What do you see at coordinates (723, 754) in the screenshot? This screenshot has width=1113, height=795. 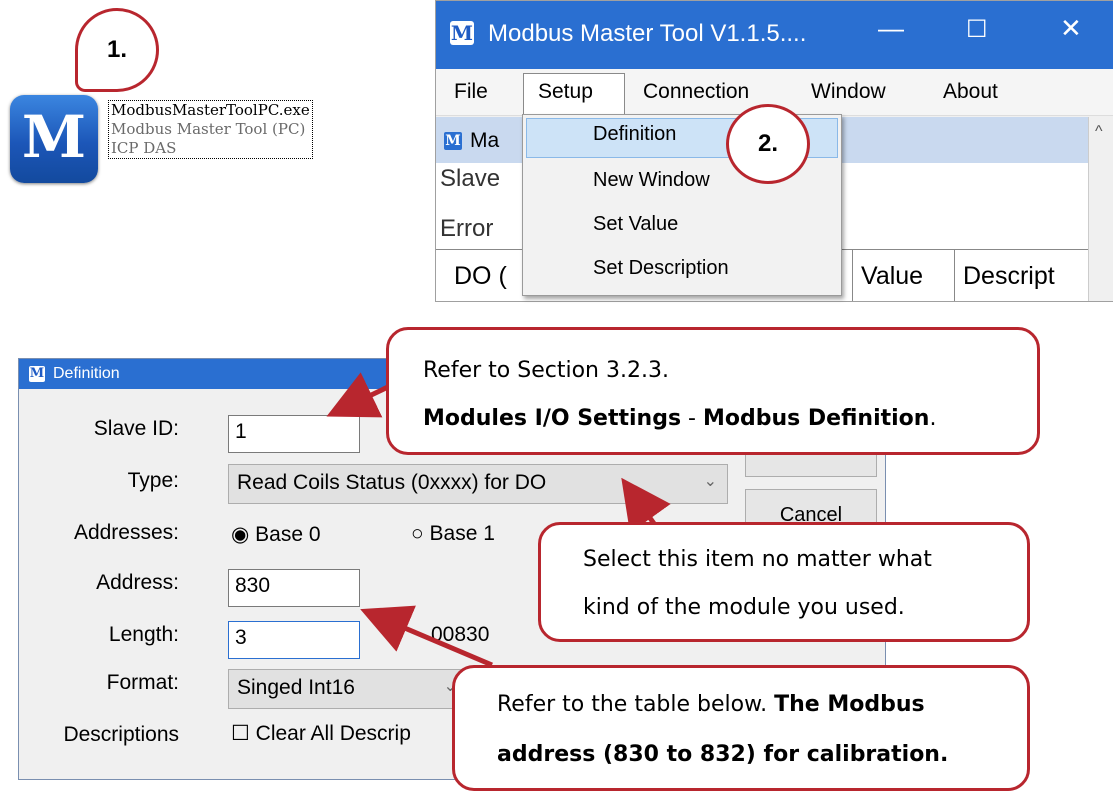 I see `refer-table-line2: address (830 to 832) for calibration.` at bounding box center [723, 754].